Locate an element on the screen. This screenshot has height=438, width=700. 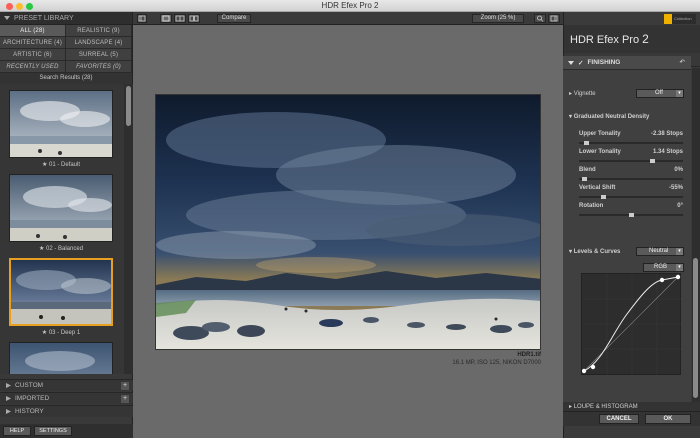
split-view-icon is located at coordinates (180, 18).